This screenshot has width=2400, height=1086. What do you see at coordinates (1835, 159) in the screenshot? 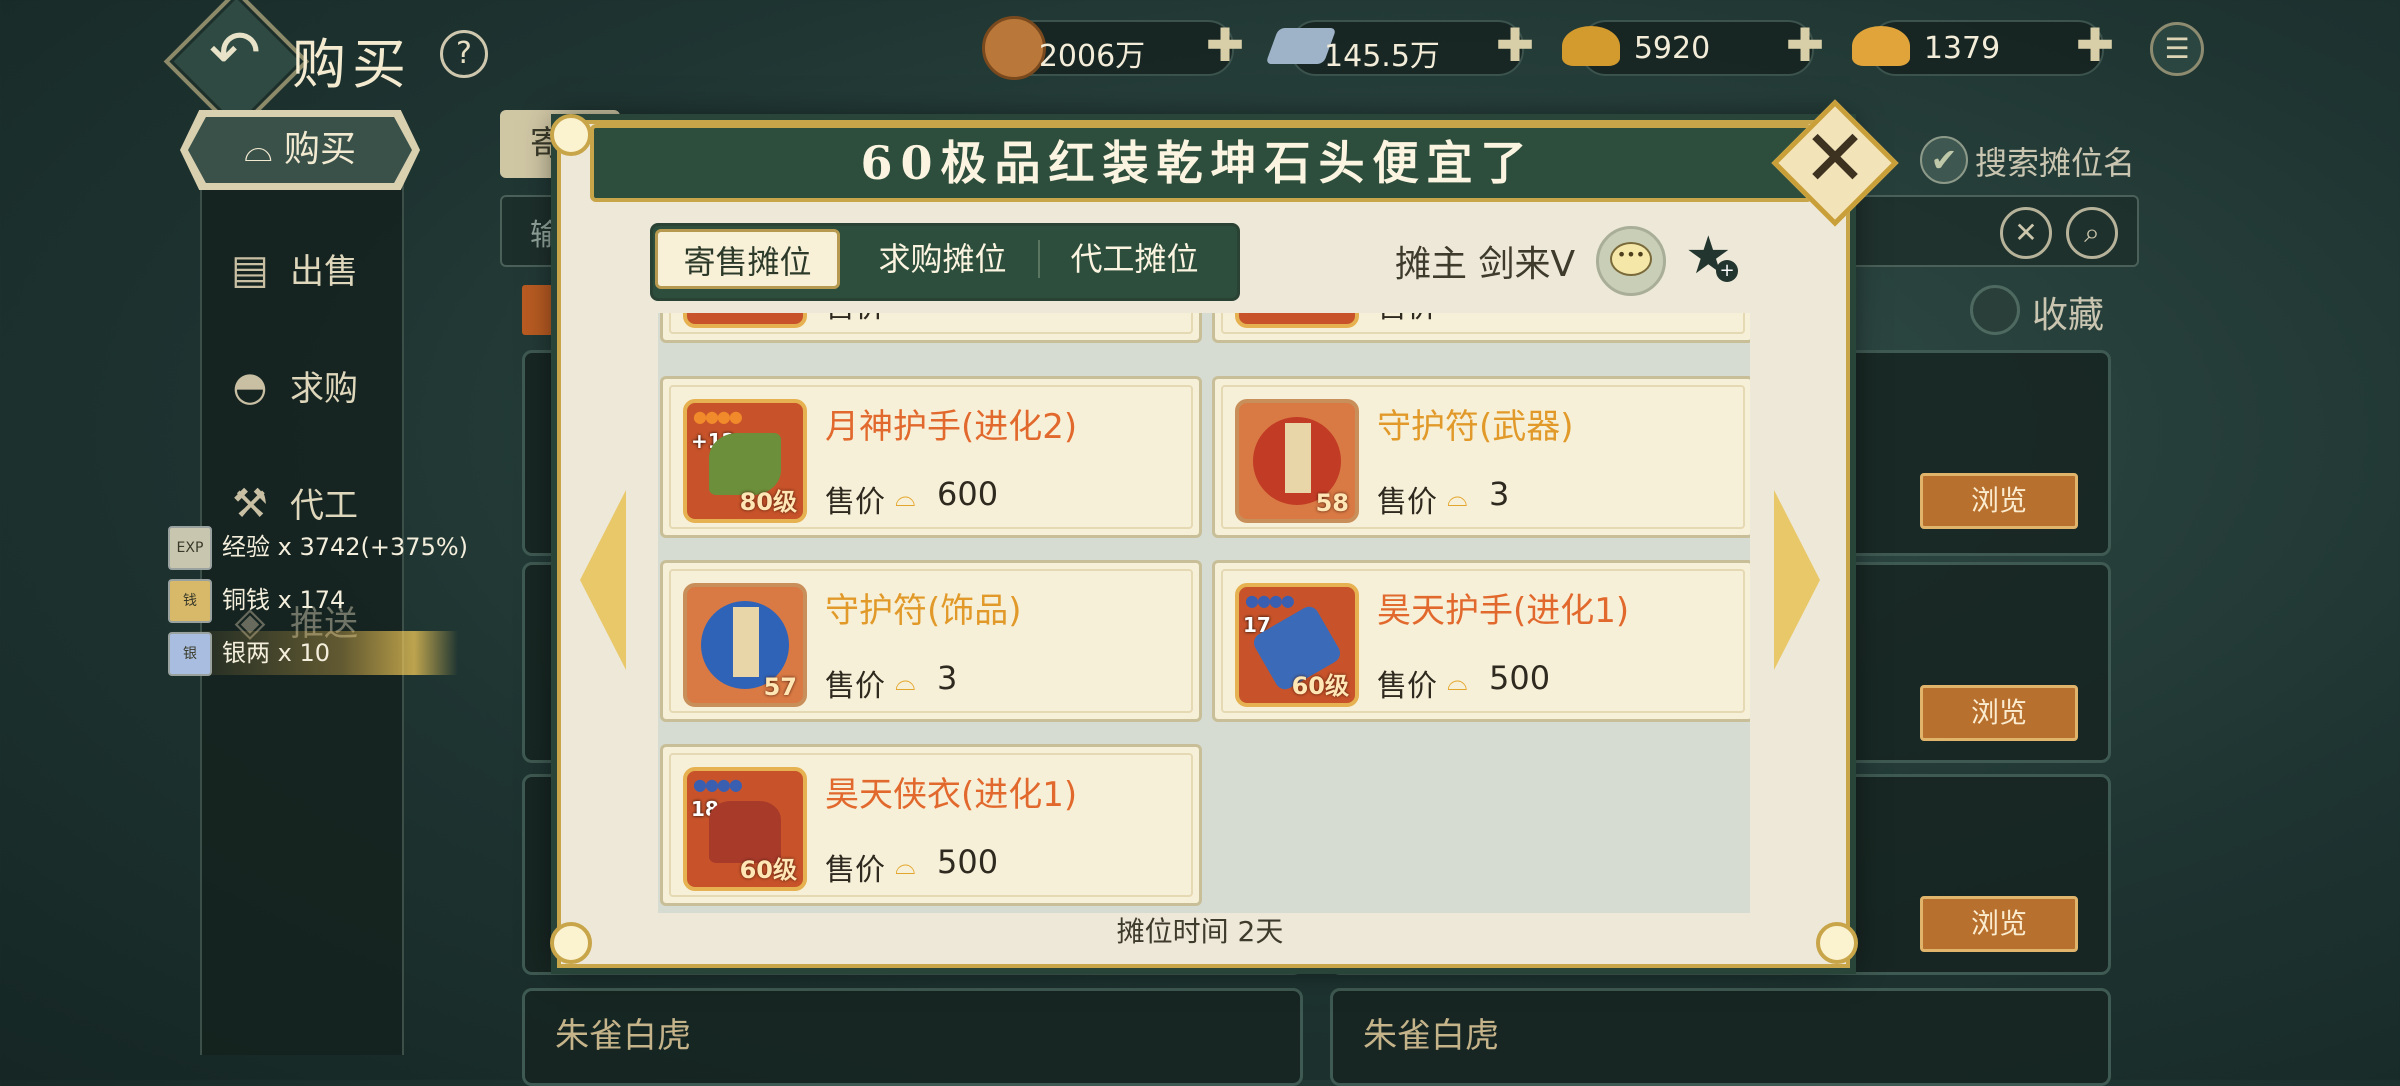
I see `close-icon: ✕` at bounding box center [1835, 159].